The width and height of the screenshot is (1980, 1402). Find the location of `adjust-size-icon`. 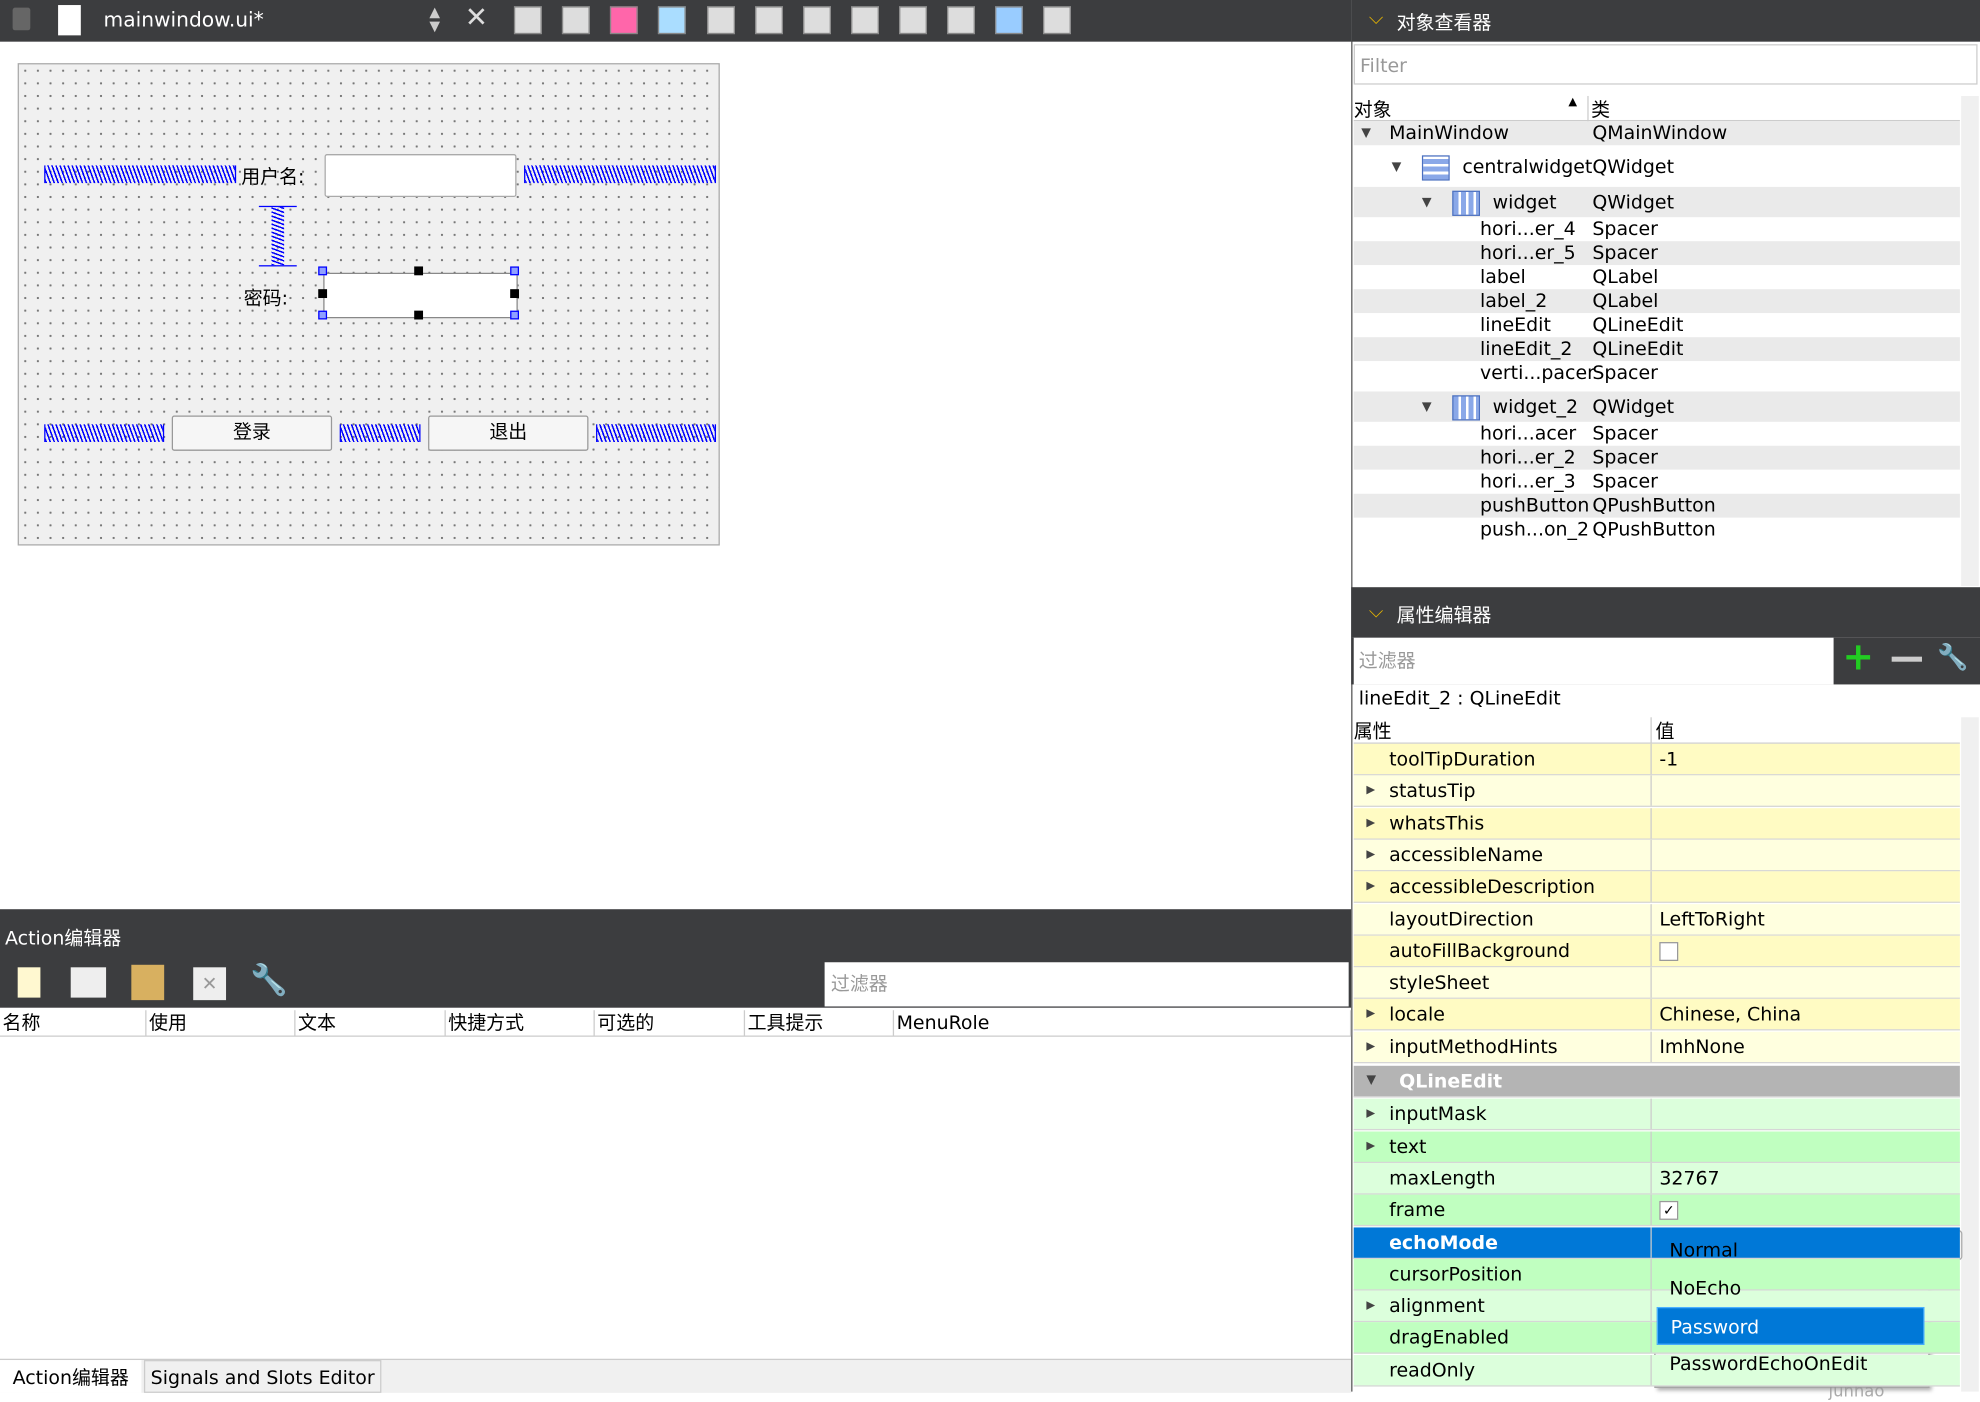

adjust-size-icon is located at coordinates (1057, 20).